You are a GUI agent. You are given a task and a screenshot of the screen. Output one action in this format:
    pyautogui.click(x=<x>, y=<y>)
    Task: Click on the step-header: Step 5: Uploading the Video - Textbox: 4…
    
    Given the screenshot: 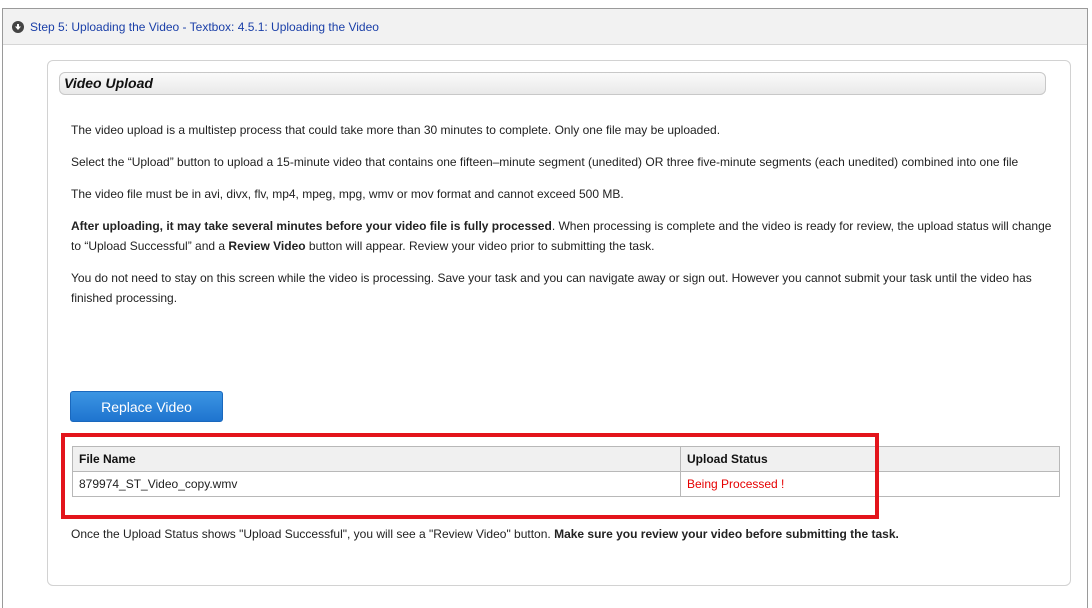 What is the action you would take?
    pyautogui.click(x=545, y=27)
    